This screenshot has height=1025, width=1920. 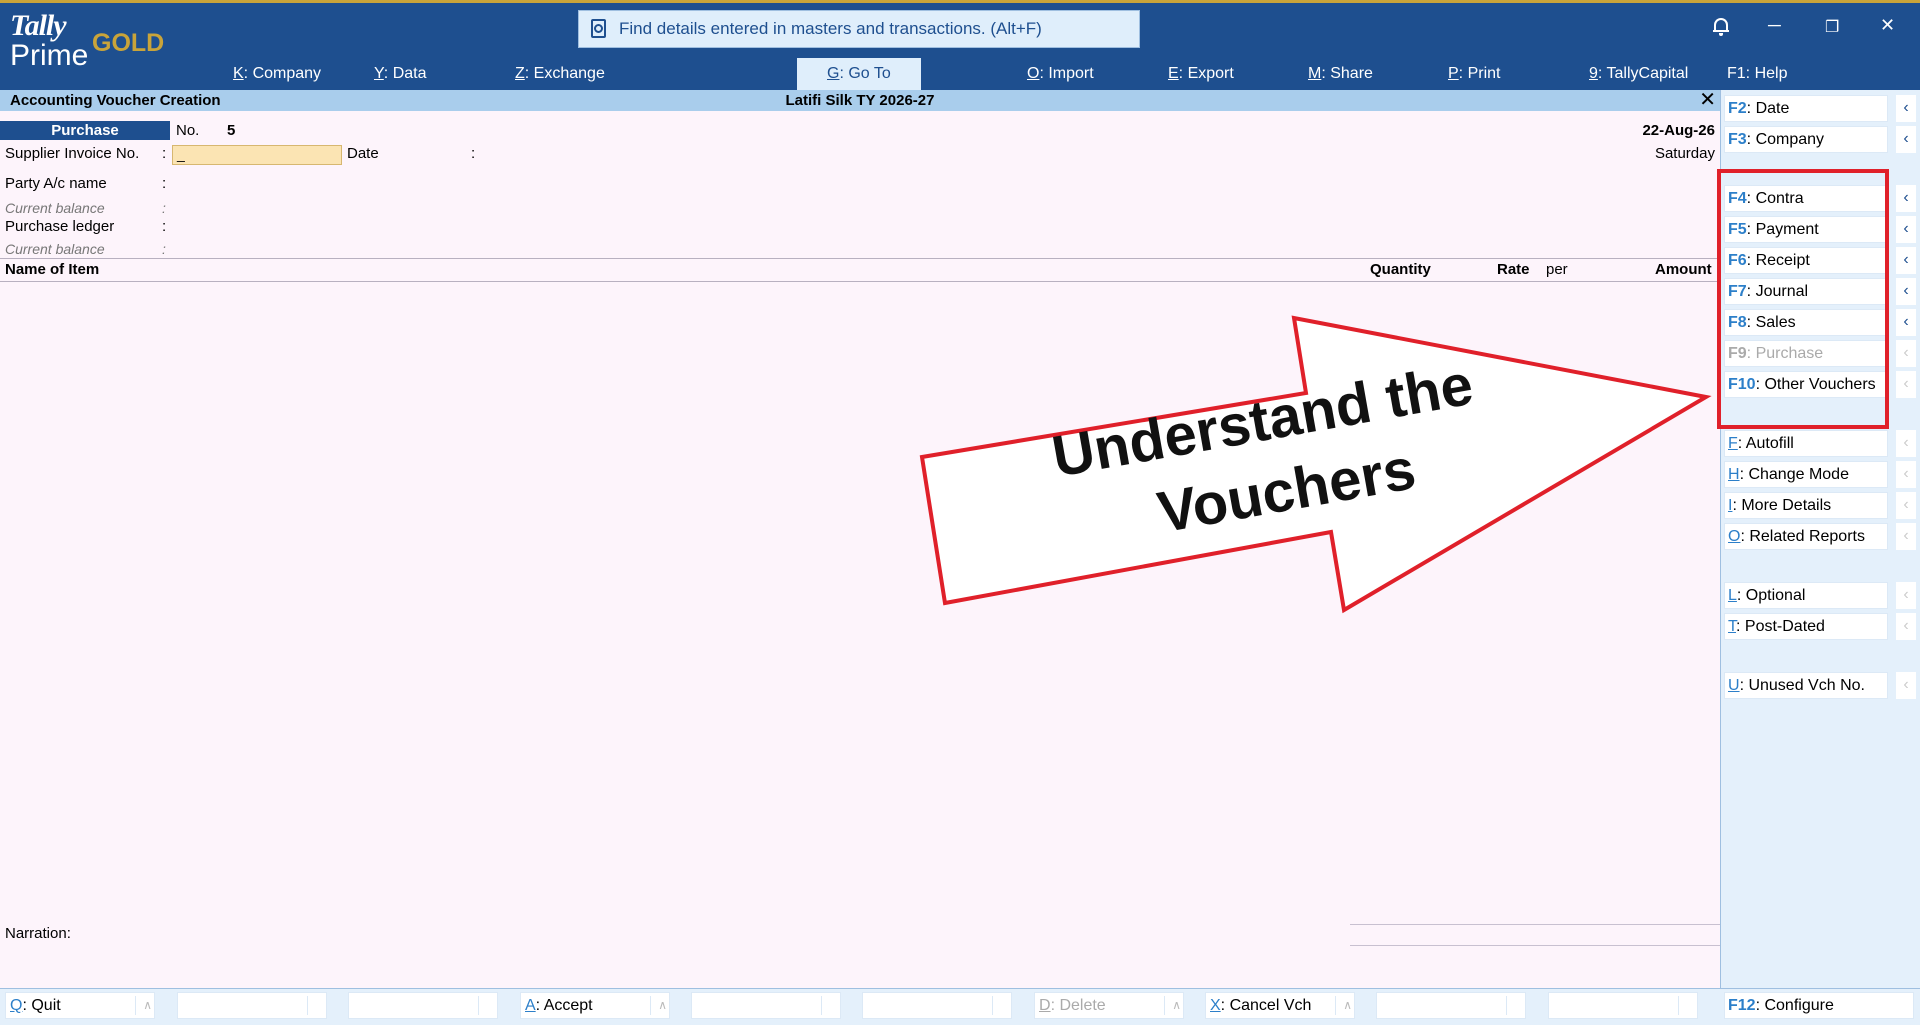 I want to click on party-current-balance-label: Current balance, so click(x=55, y=208).